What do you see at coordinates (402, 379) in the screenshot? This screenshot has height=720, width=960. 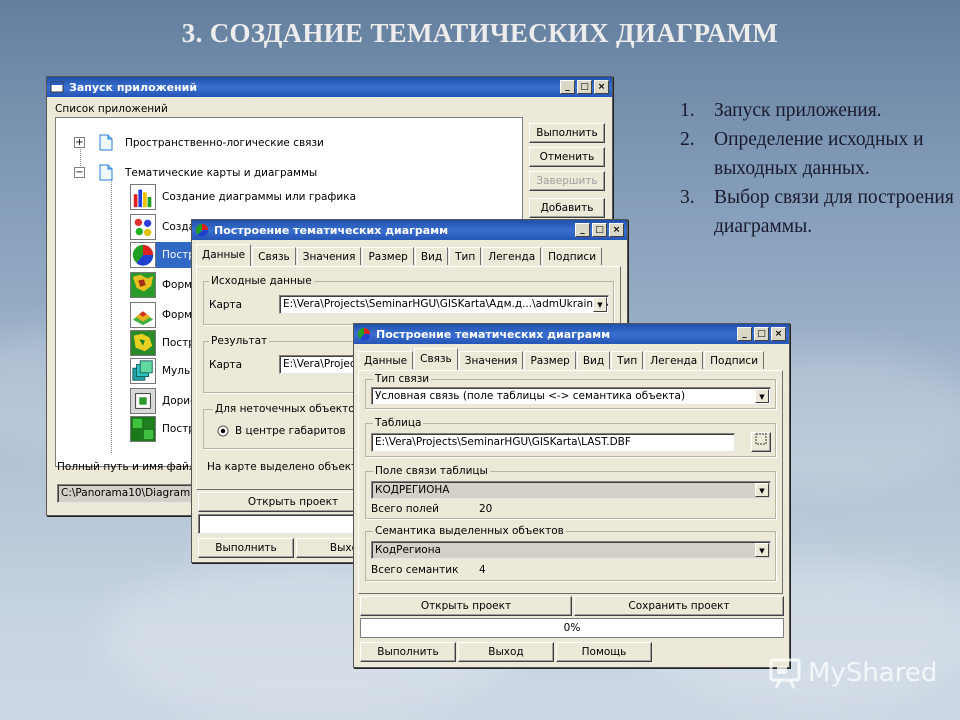 I see `link-type-title: Тип связи` at bounding box center [402, 379].